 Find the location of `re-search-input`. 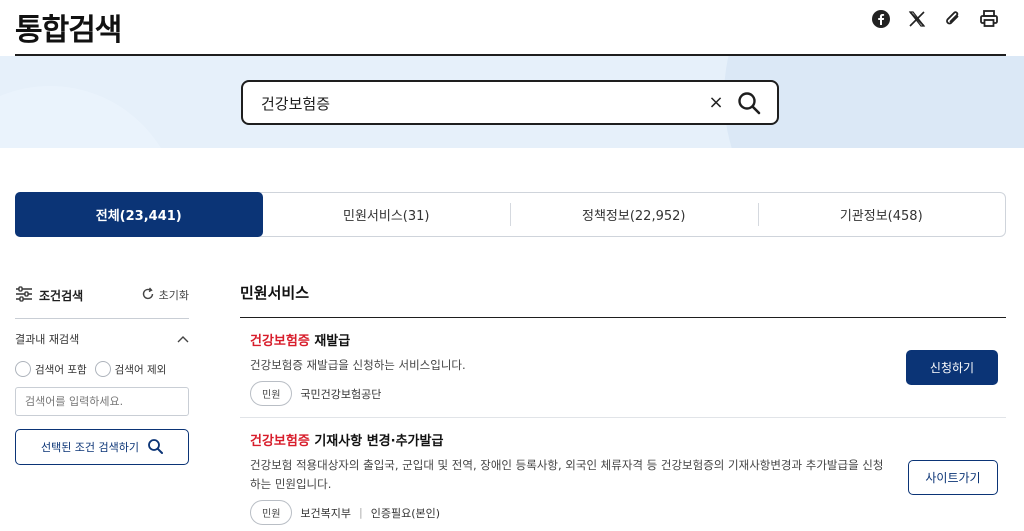

re-search-input is located at coordinates (102, 401).